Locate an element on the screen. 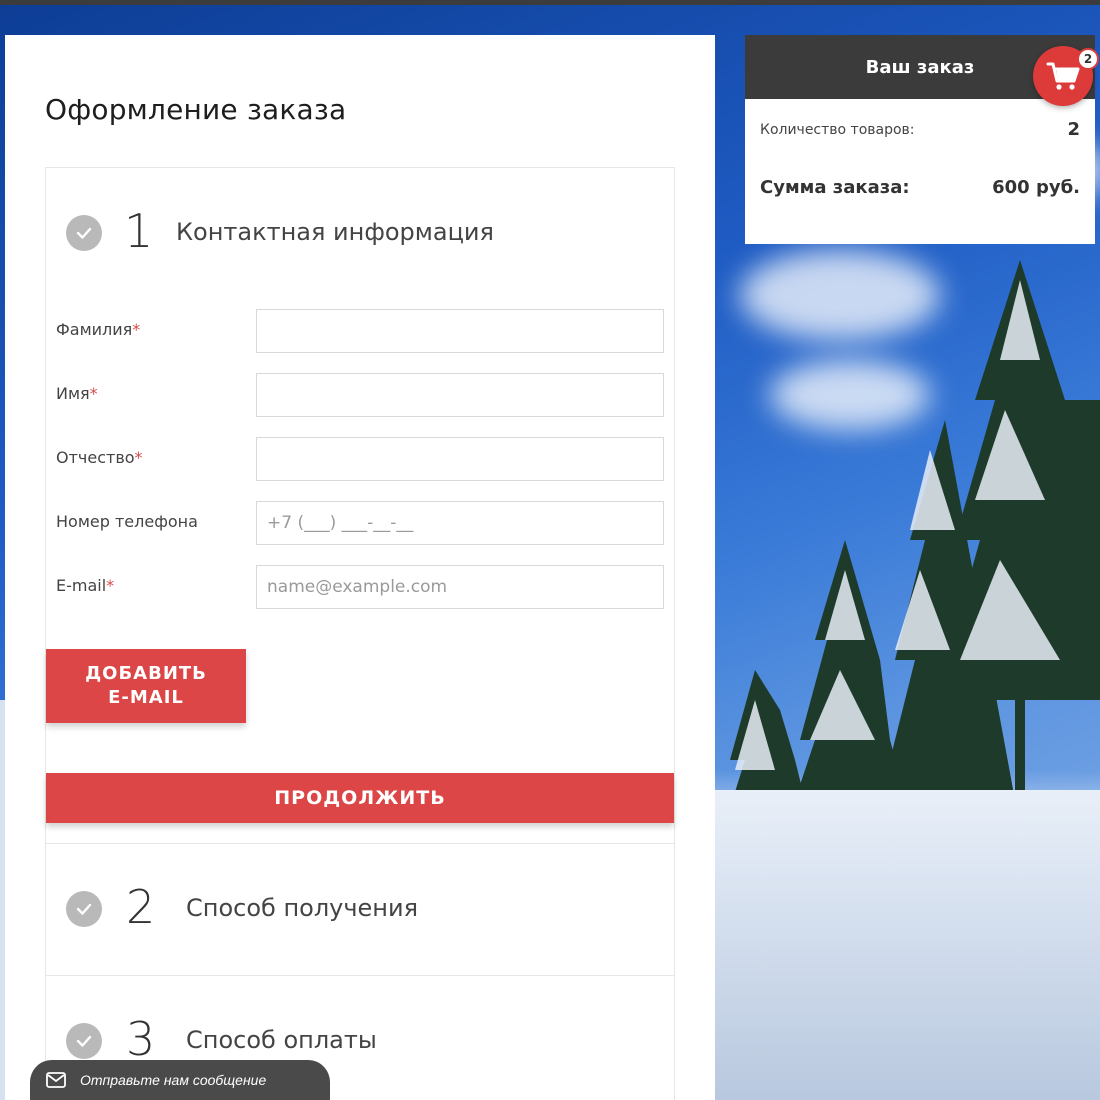 The height and width of the screenshot is (1100, 1100). order-sum-row: Сумма заказа: 600 руб. is located at coordinates (920, 187).